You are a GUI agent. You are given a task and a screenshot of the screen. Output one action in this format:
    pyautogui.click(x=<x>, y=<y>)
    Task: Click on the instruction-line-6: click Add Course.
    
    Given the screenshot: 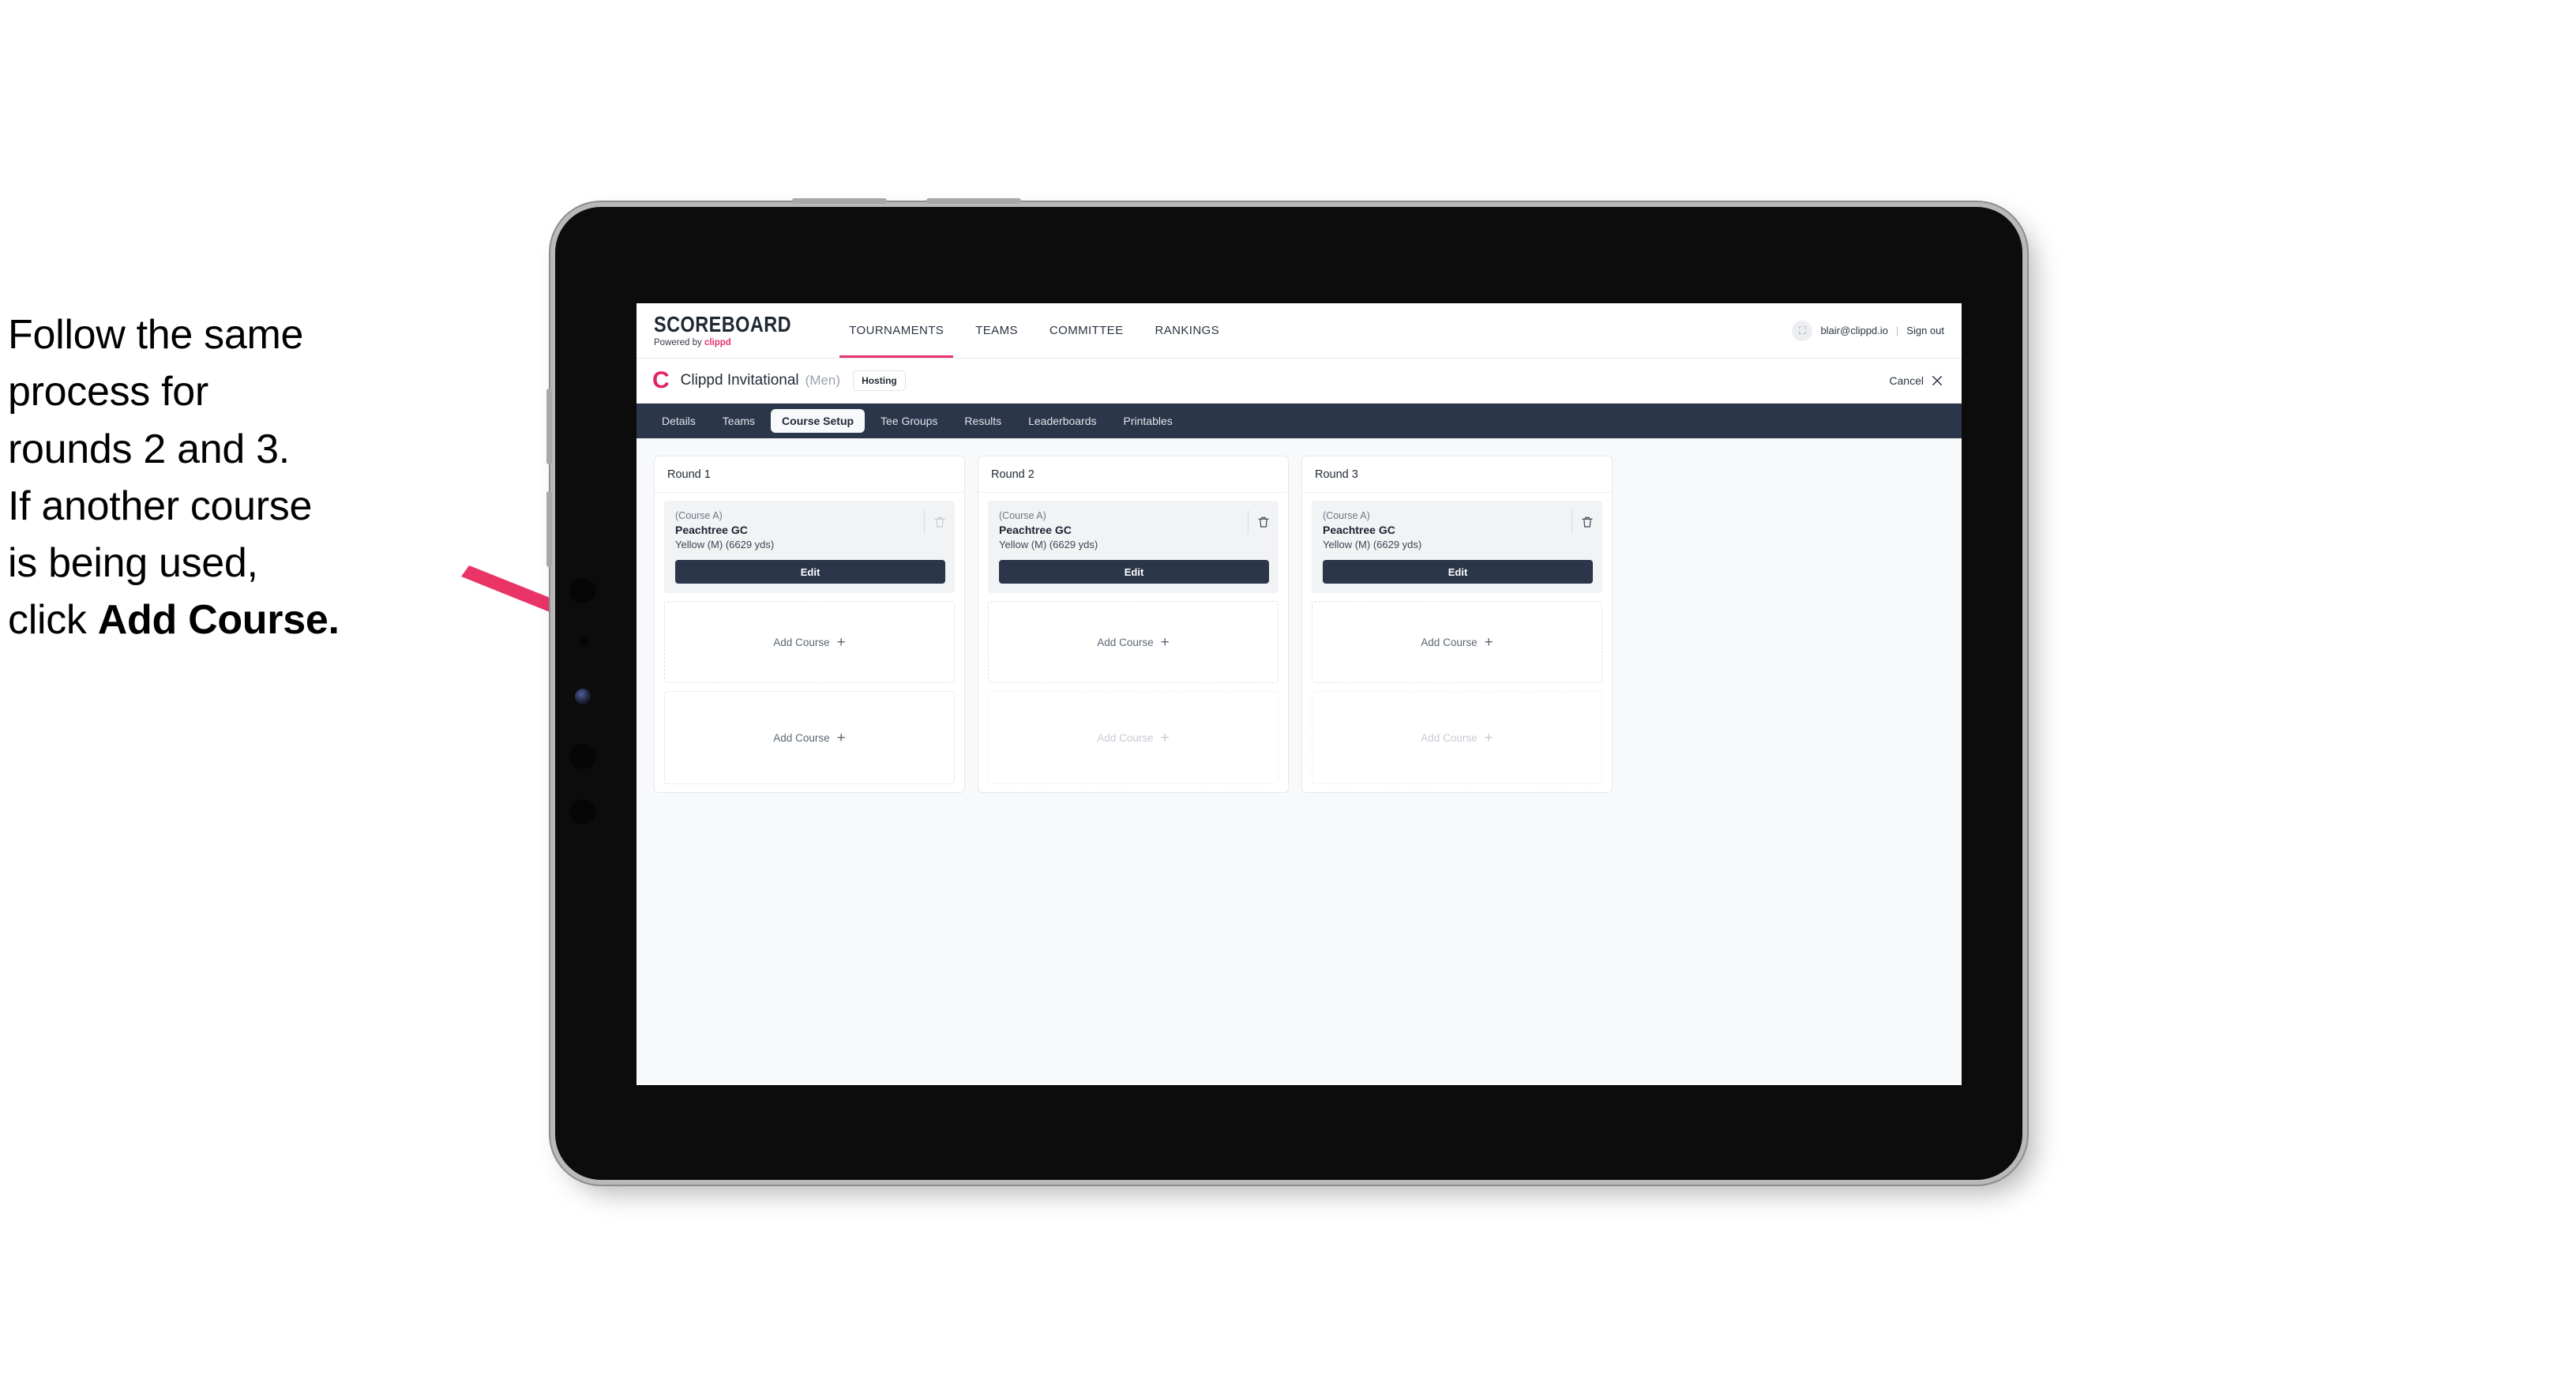 What is the action you would take?
    pyautogui.click(x=260, y=620)
    